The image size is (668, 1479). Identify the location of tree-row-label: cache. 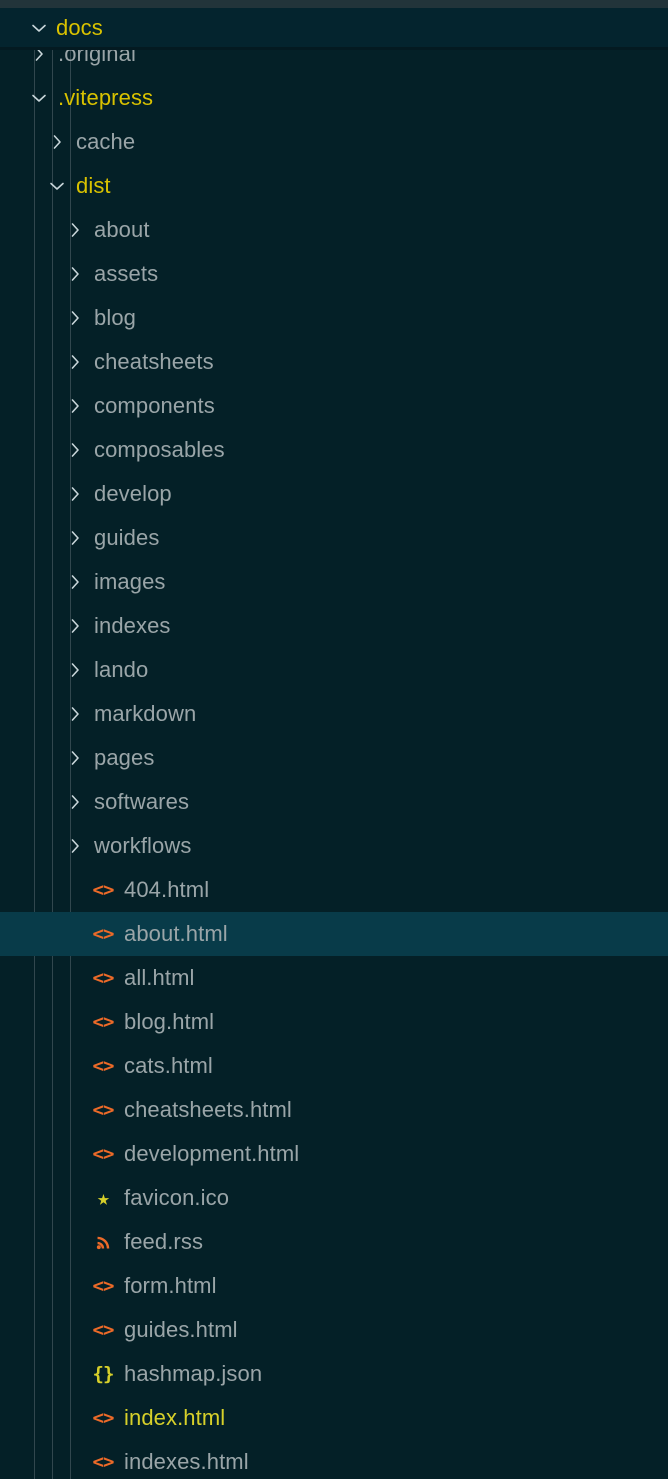
(106, 141).